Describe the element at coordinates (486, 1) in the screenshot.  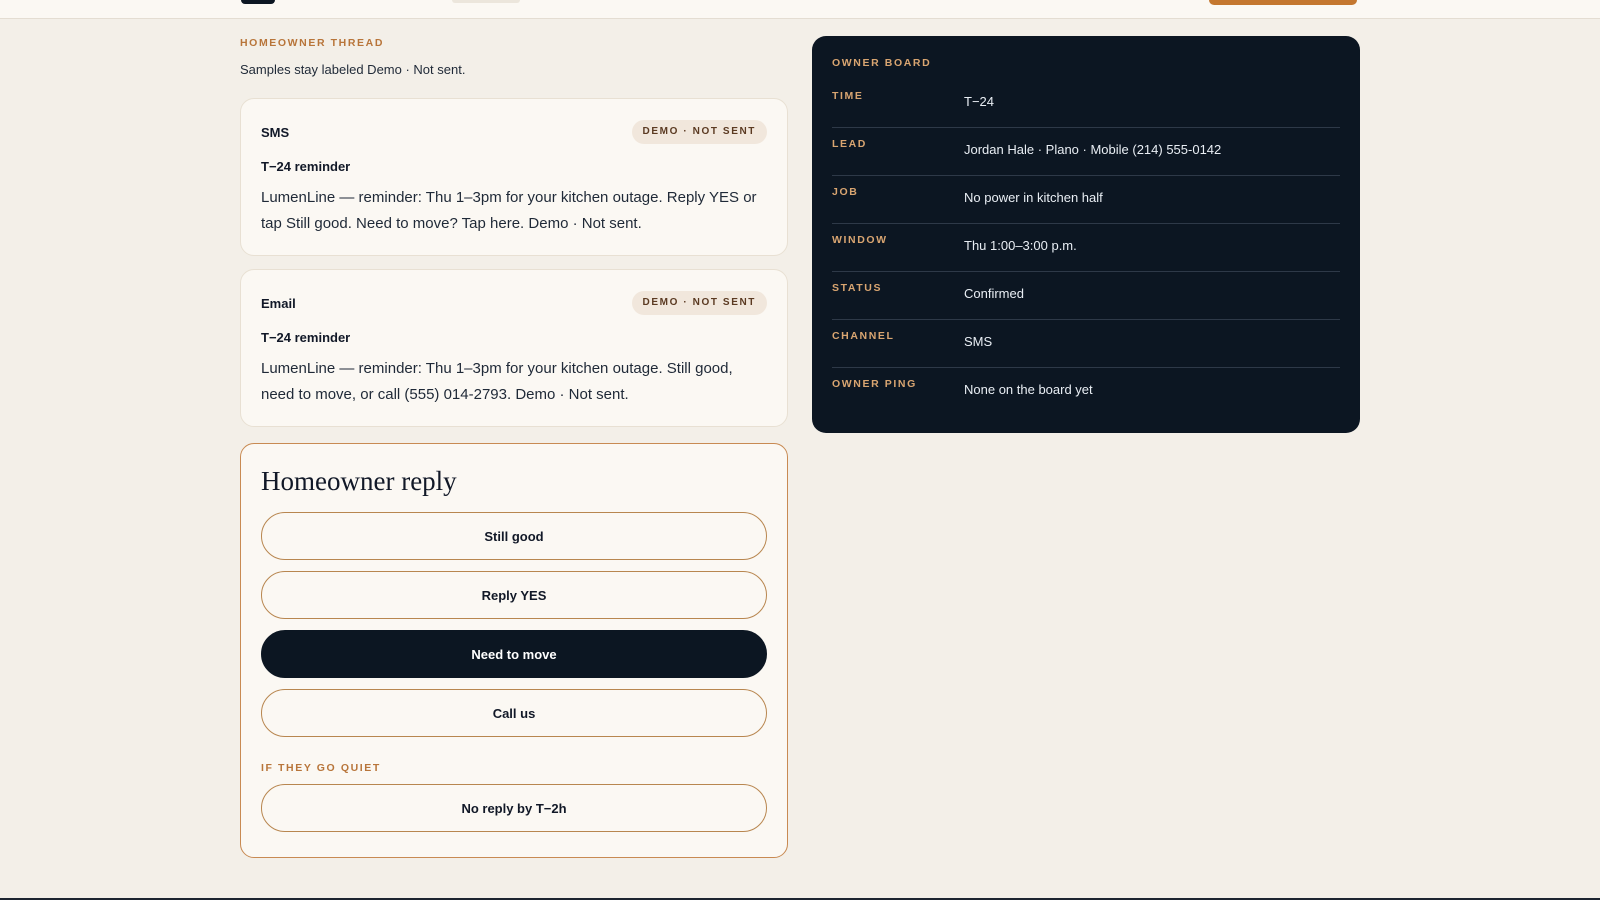
I see `nav-link` at that location.